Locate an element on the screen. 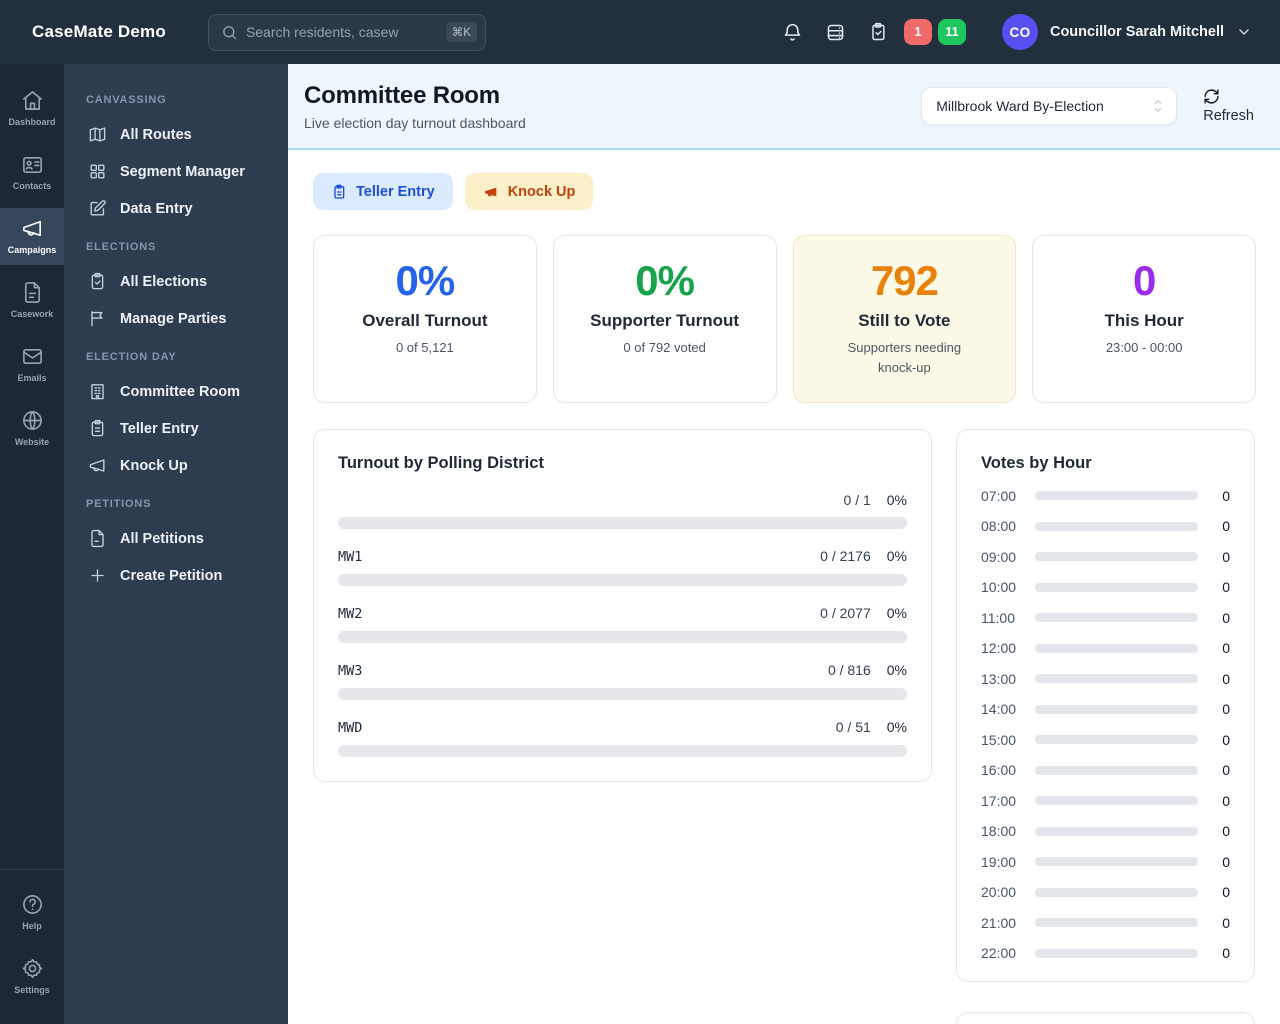 The height and width of the screenshot is (1024, 1280). rail-item-casework: Casework is located at coordinates (32, 300).